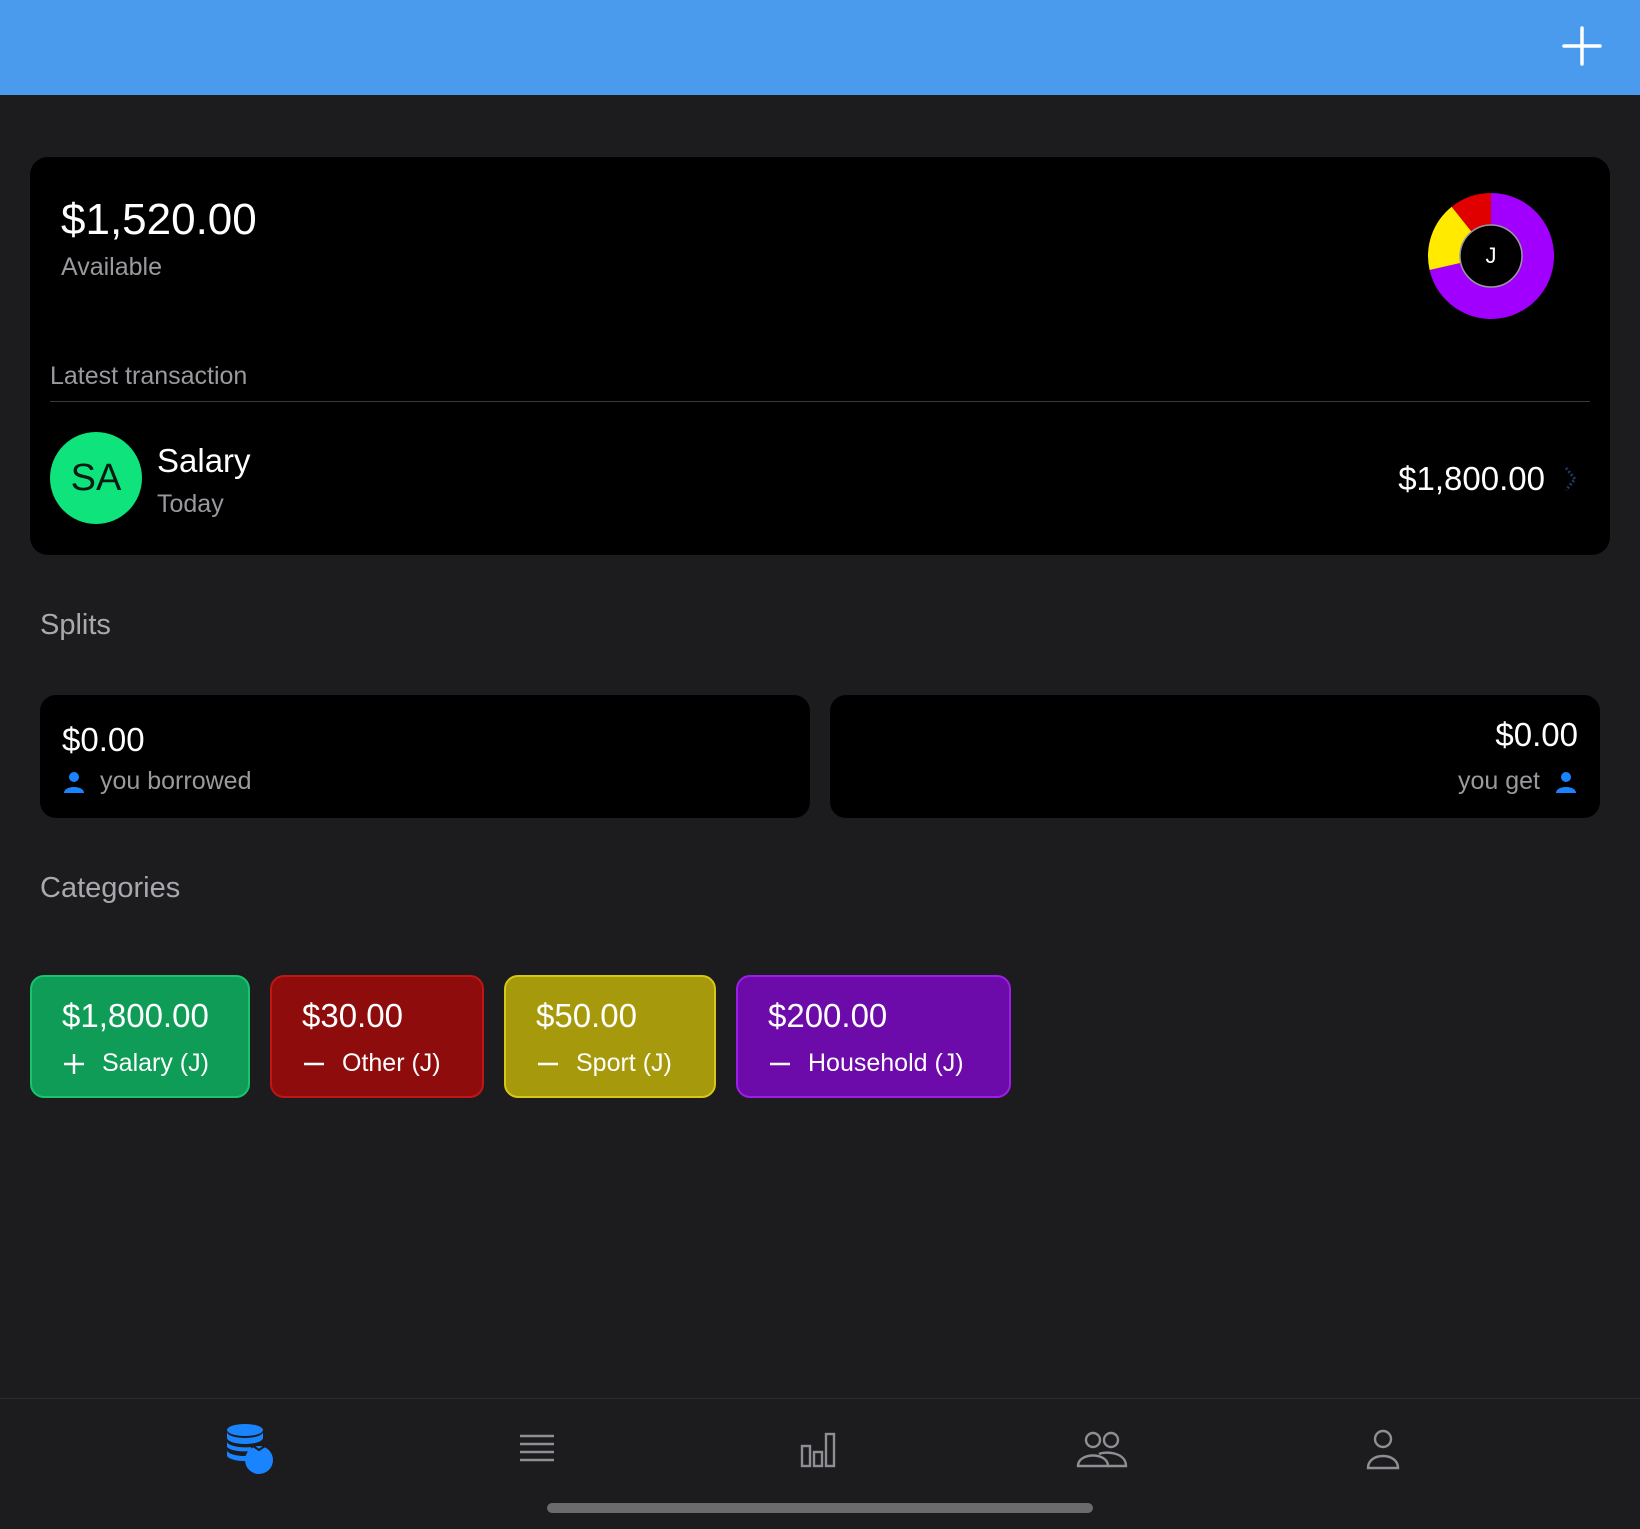 This screenshot has height=1529, width=1640. I want to click on category-label-row: Sport (J), so click(604, 1063).